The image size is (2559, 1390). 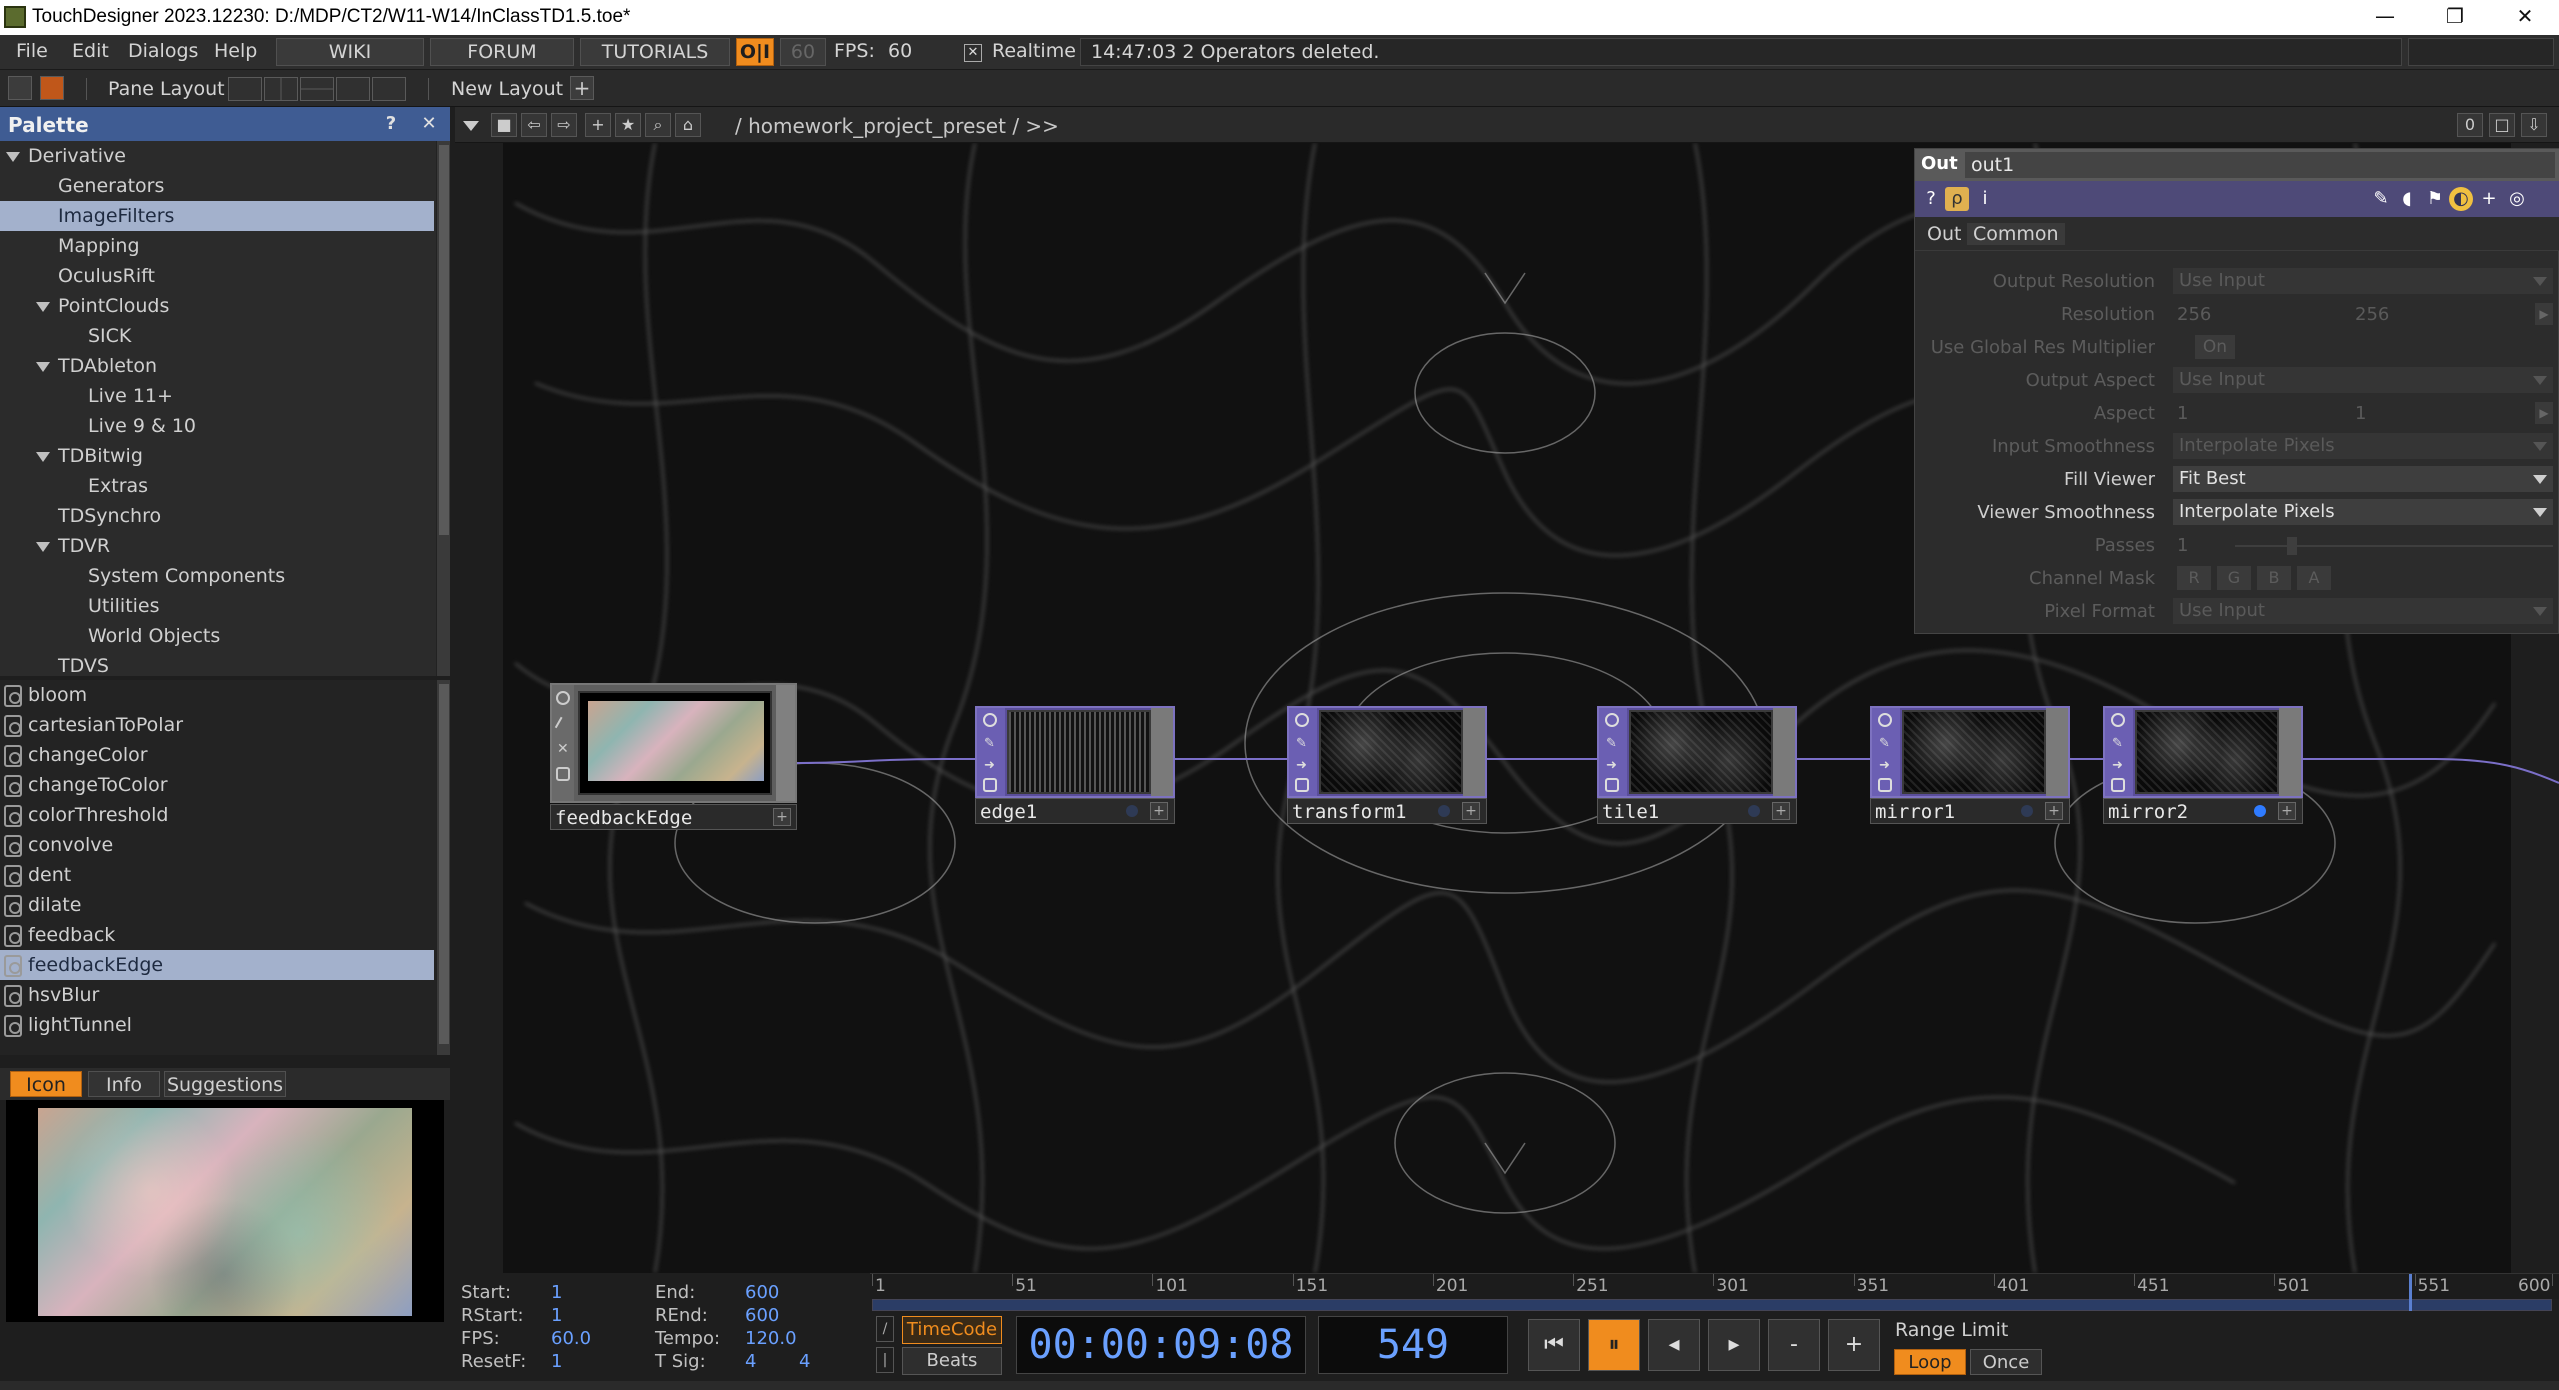 I want to click on layout-four-button, so click(x=389, y=89).